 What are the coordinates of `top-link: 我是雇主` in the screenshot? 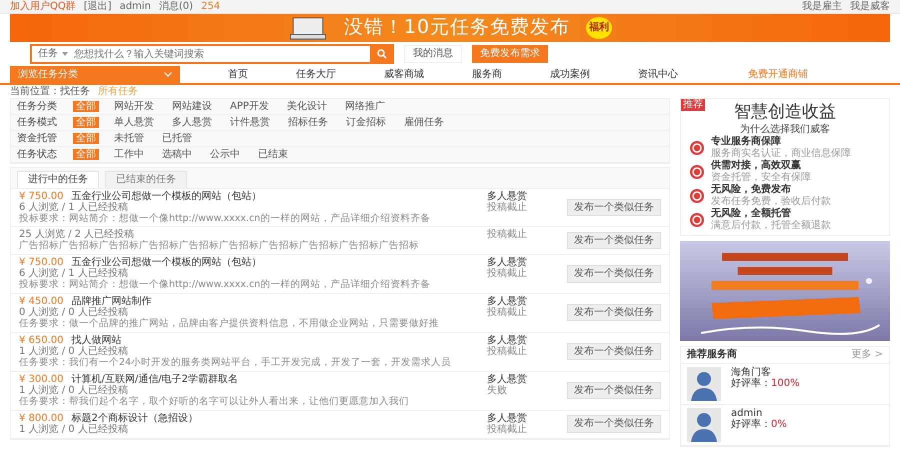 It's located at (822, 6).